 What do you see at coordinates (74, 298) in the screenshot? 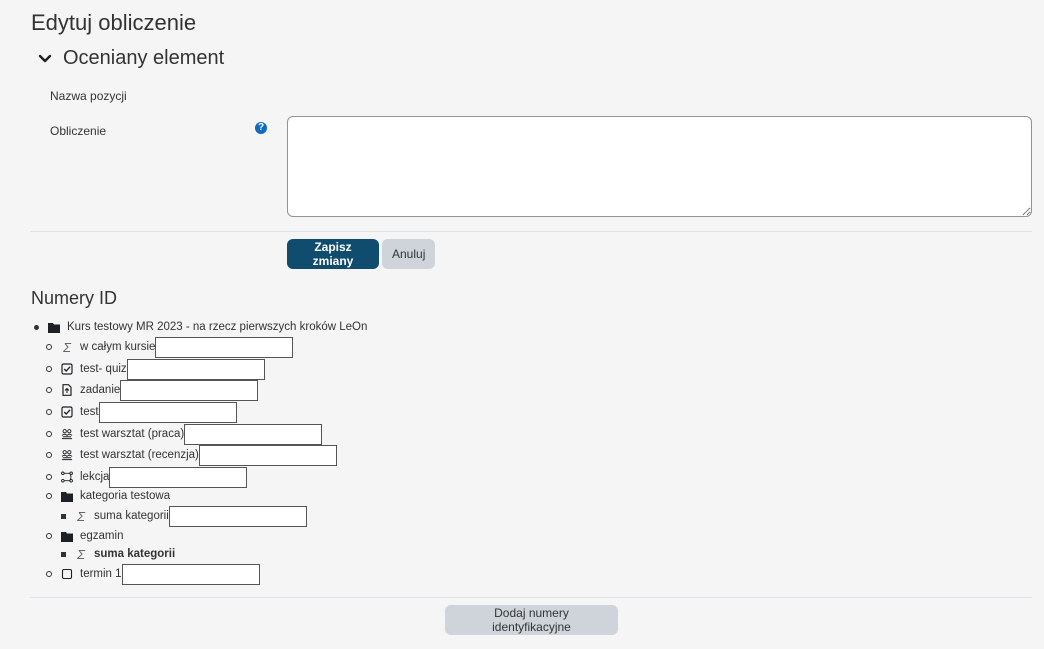
I see `id-numbers-title: Numery ID` at bounding box center [74, 298].